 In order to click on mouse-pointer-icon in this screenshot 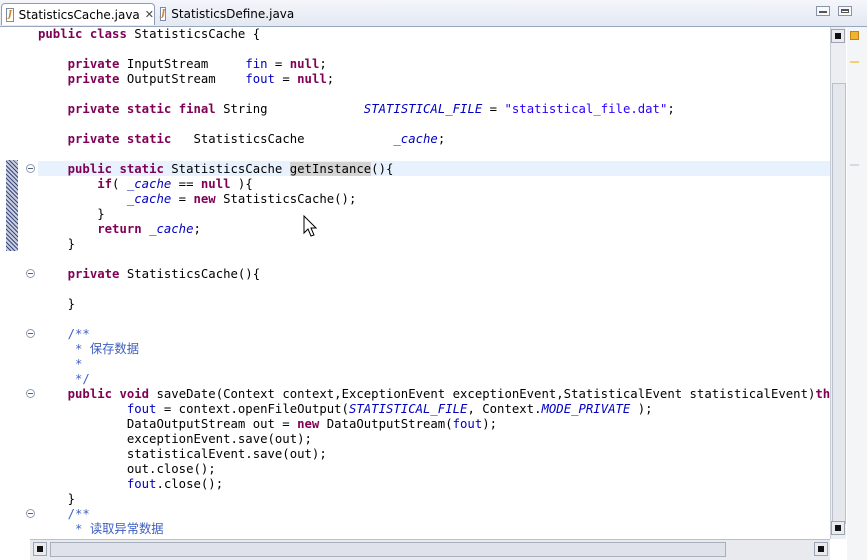, I will do `click(310, 226)`.